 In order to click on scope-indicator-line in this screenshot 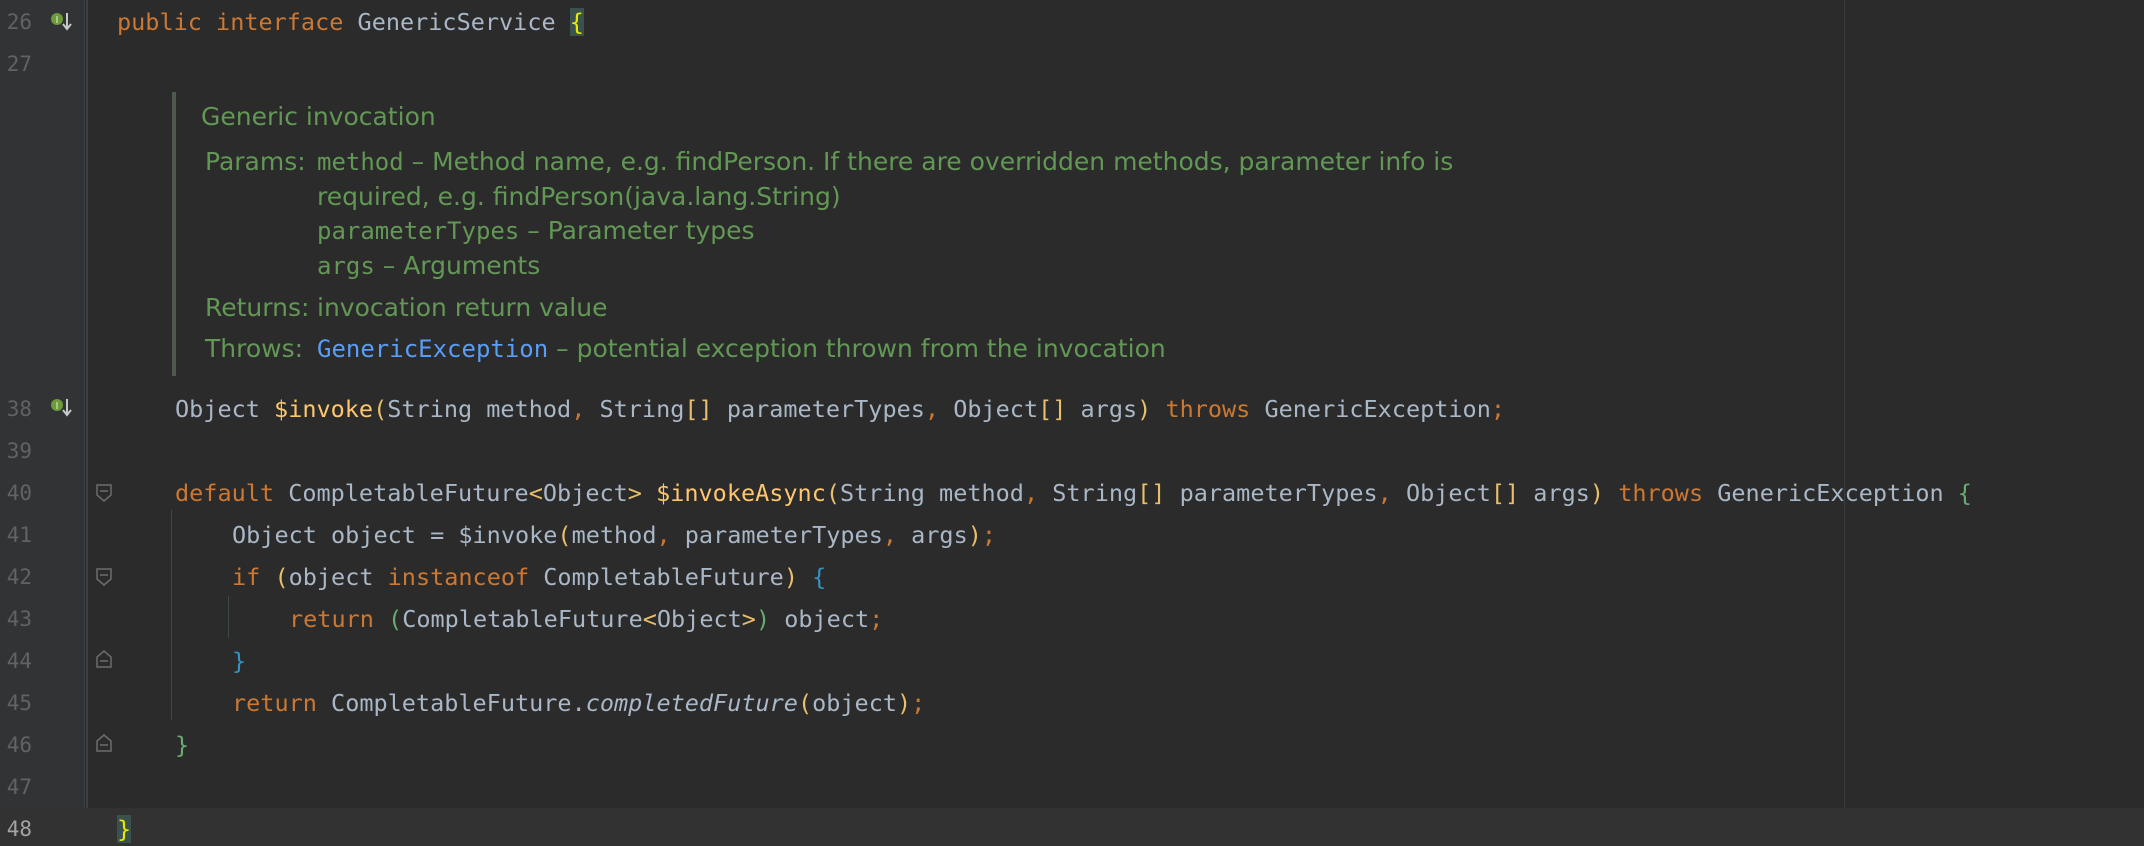, I will do `click(87, 423)`.